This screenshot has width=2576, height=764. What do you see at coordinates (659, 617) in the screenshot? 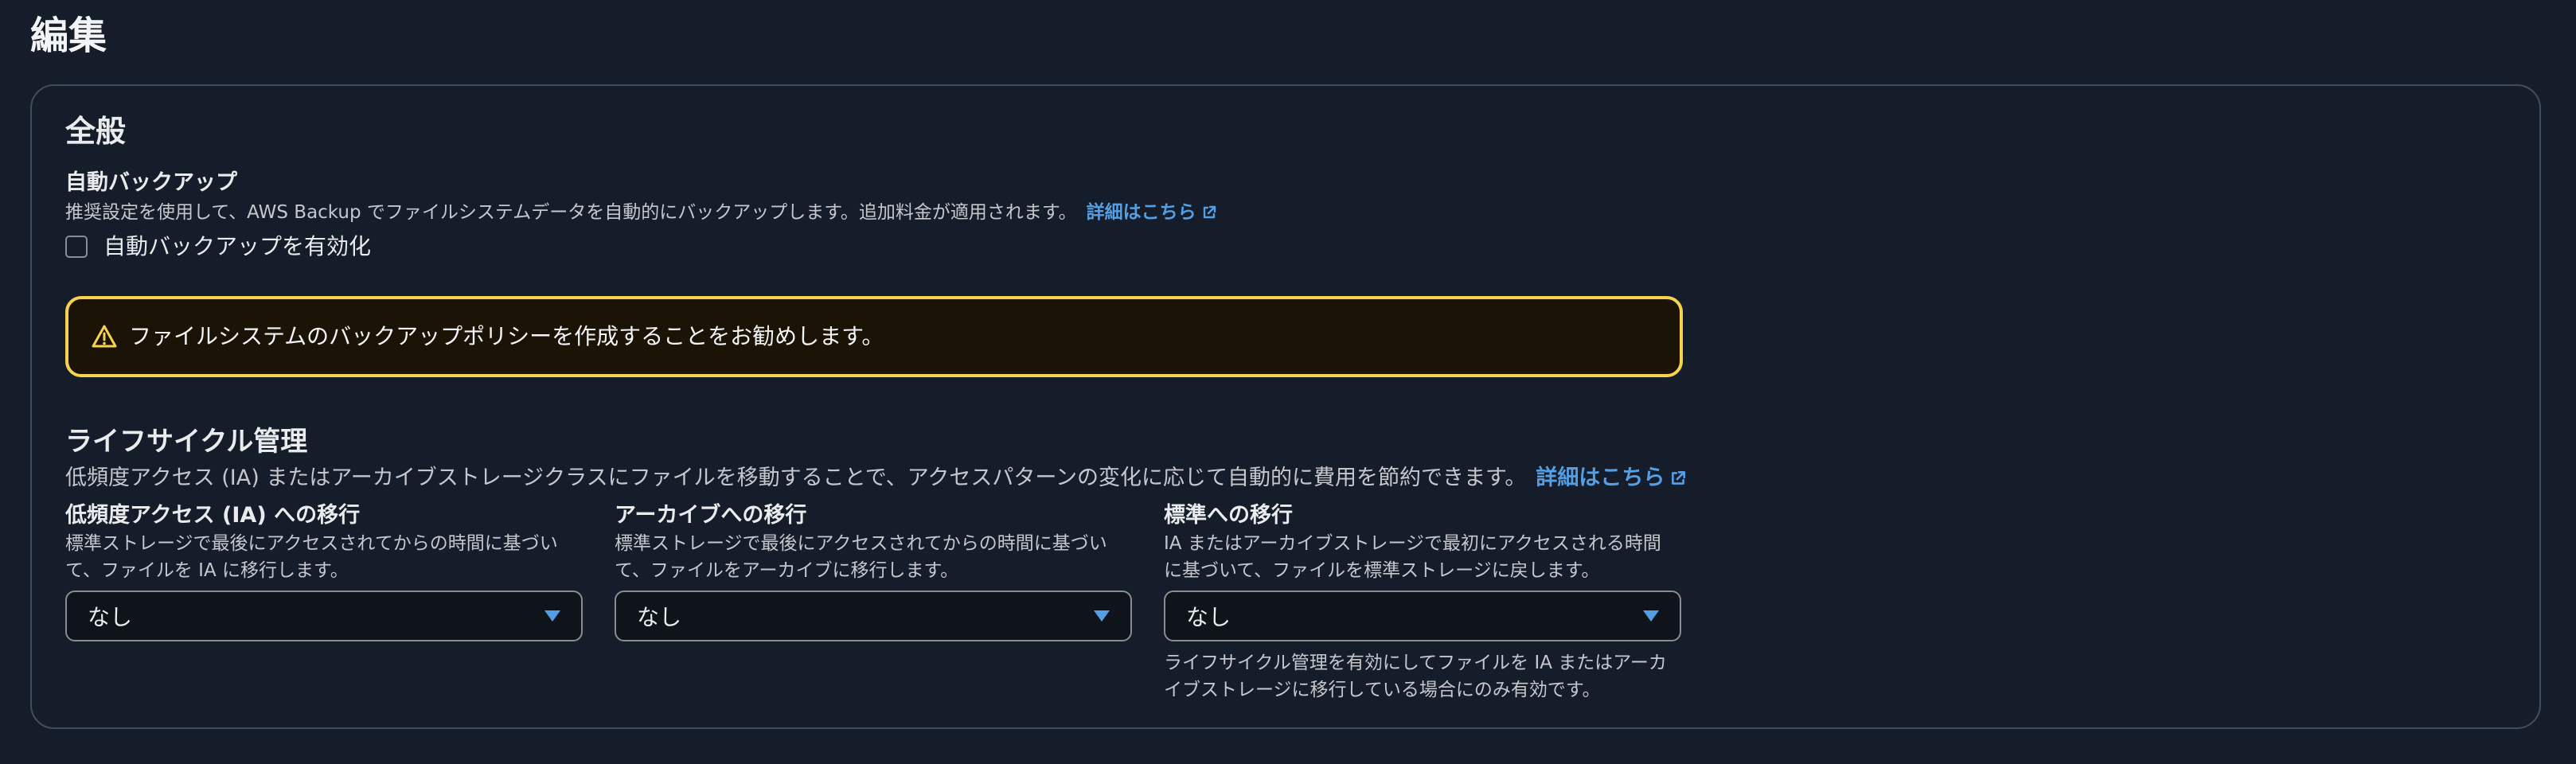
I see `transition-to-archive-value: なし` at bounding box center [659, 617].